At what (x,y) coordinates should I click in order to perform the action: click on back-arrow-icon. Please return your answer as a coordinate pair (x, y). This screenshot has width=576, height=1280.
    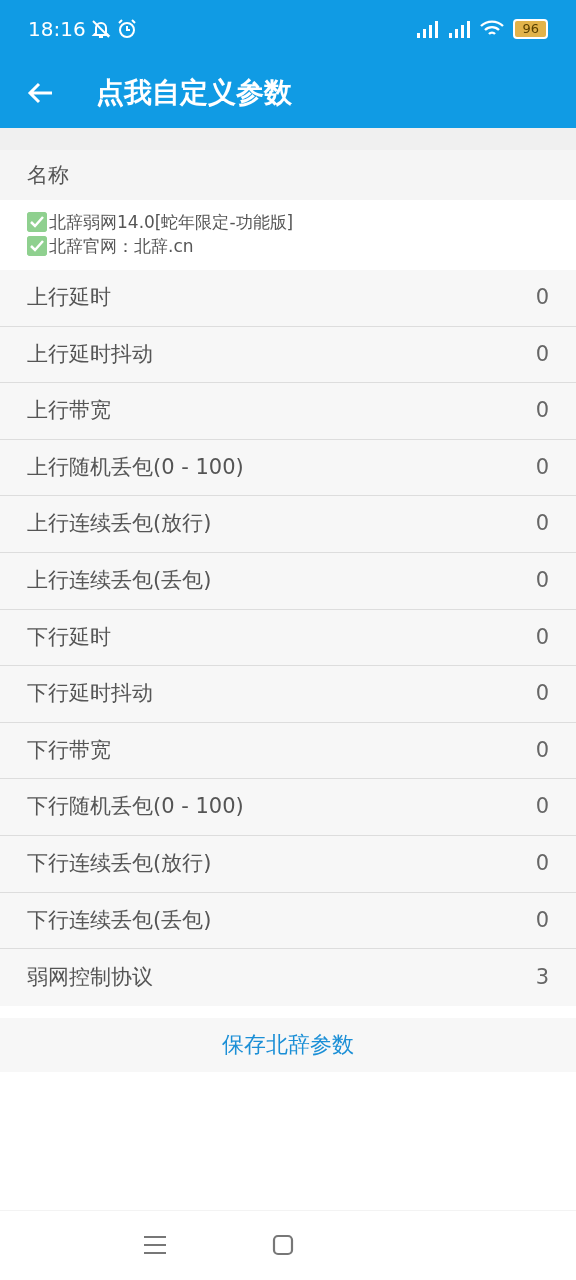
    Looking at the image, I should click on (40, 93).